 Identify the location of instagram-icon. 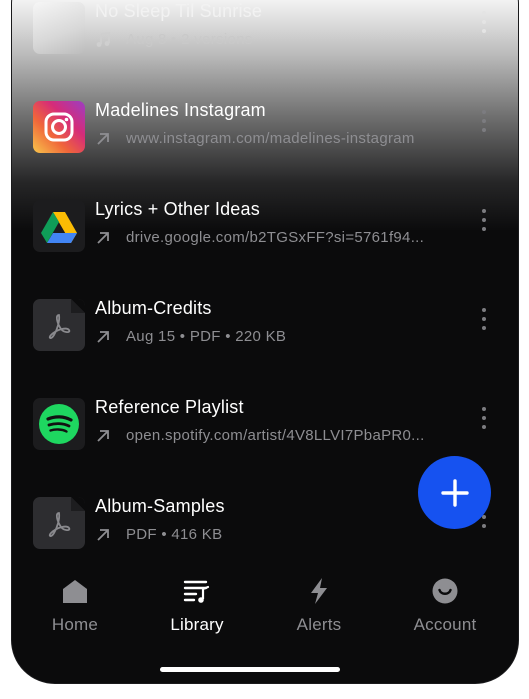
(59, 127).